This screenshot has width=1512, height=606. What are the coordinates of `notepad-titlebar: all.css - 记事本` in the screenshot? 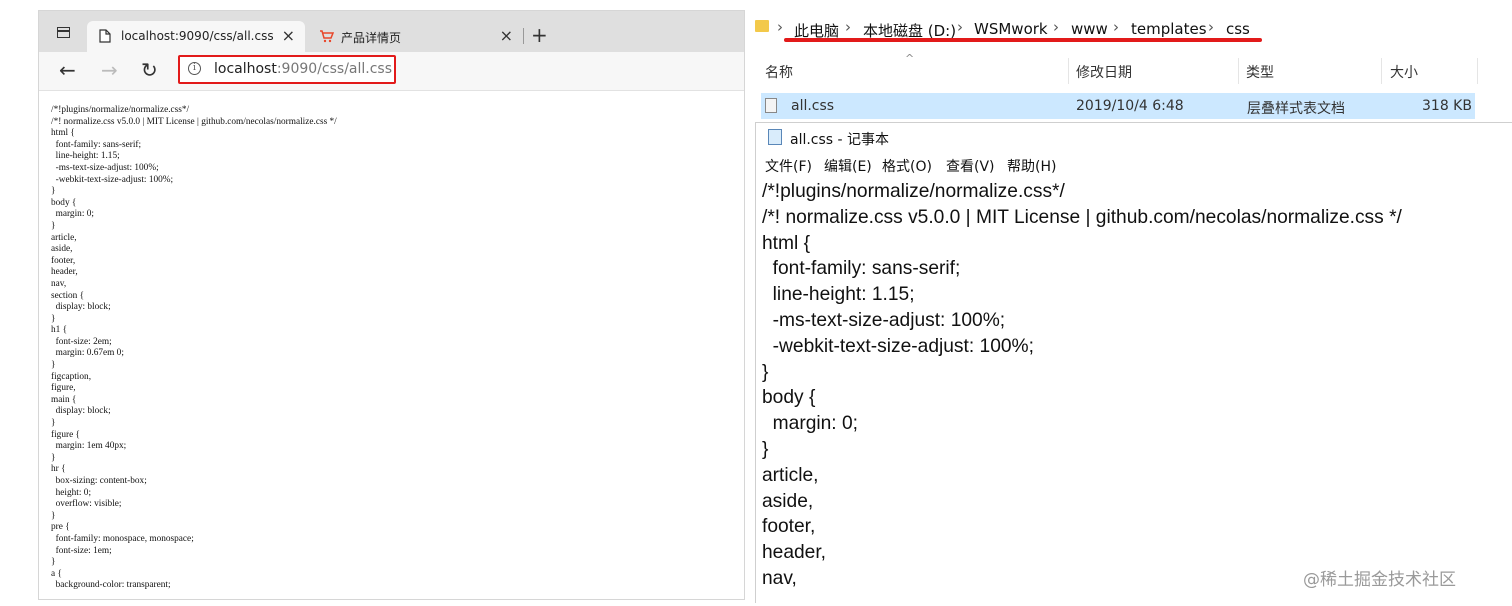 It's located at (1134, 137).